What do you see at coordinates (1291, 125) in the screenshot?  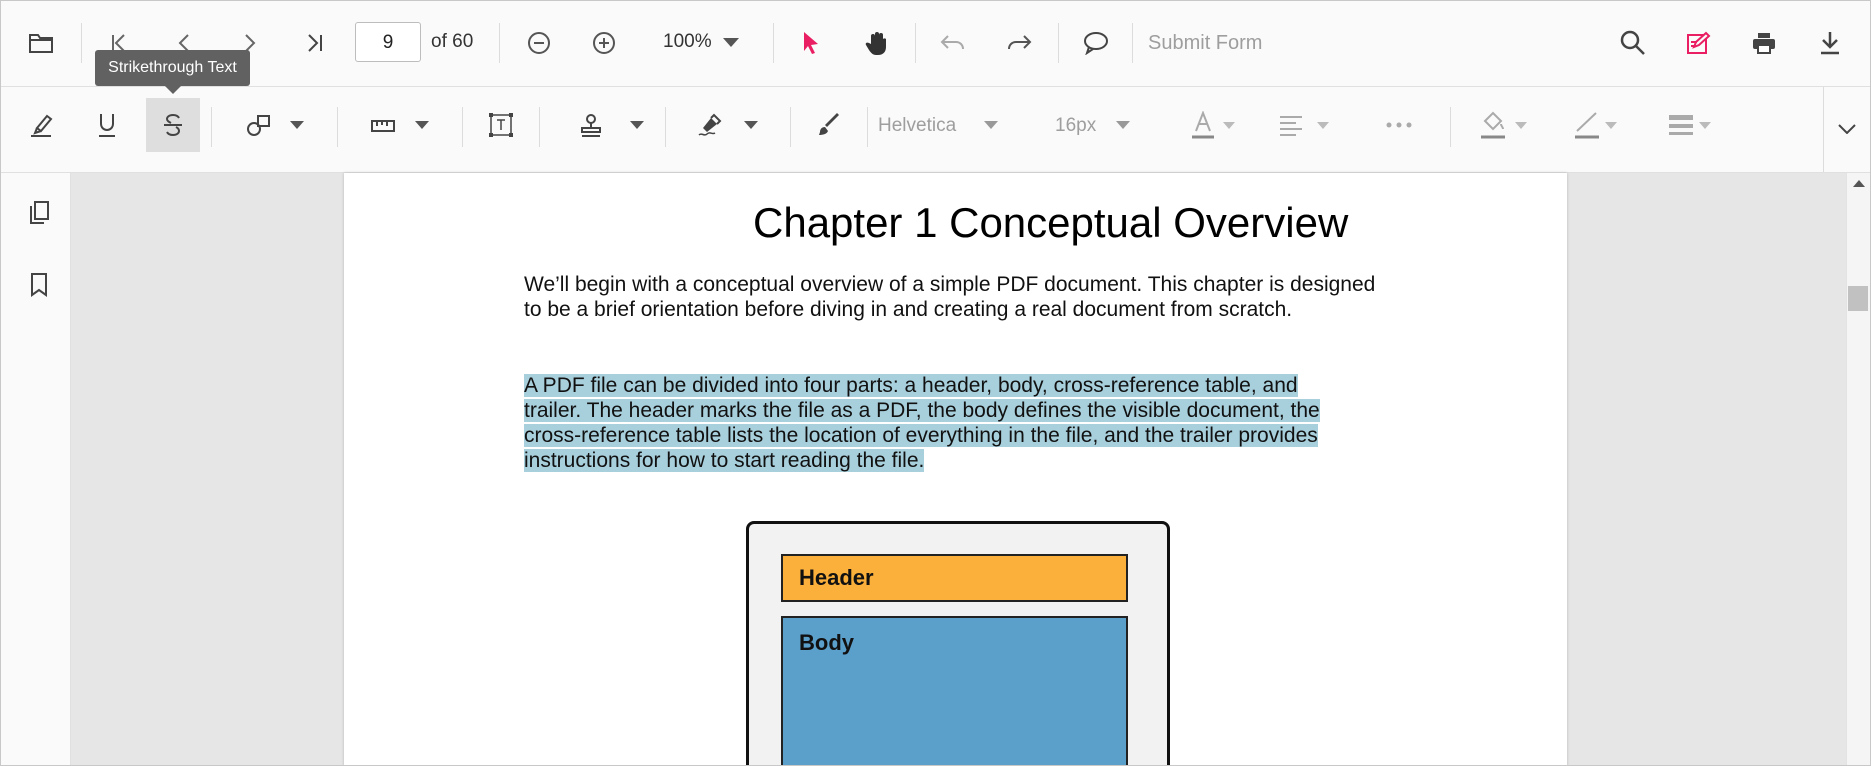 I see `text-align-icon` at bounding box center [1291, 125].